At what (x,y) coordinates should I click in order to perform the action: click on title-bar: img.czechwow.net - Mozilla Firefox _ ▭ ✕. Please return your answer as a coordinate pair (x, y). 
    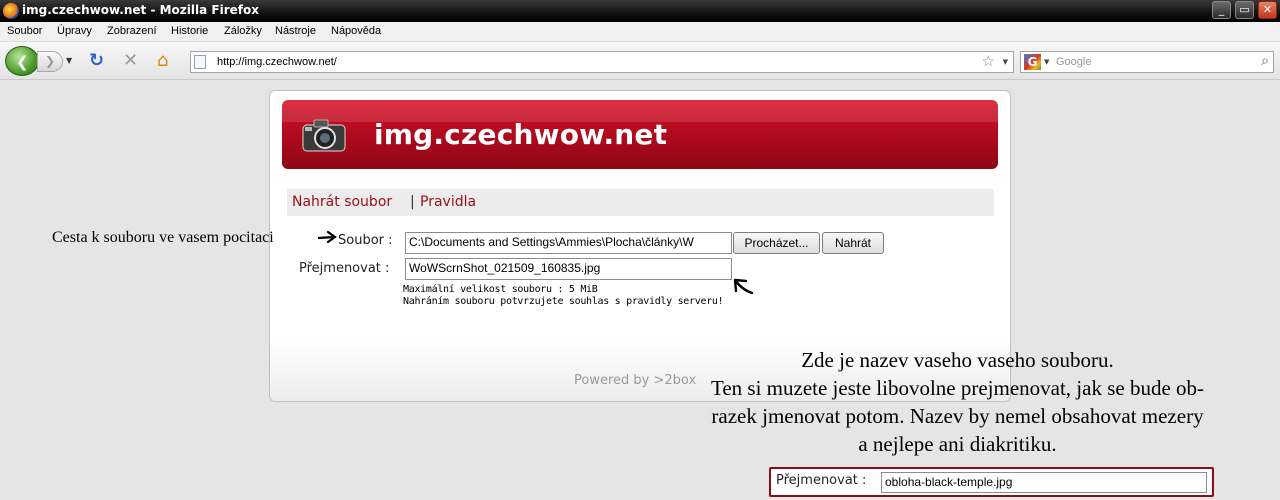
    Looking at the image, I should click on (640, 11).